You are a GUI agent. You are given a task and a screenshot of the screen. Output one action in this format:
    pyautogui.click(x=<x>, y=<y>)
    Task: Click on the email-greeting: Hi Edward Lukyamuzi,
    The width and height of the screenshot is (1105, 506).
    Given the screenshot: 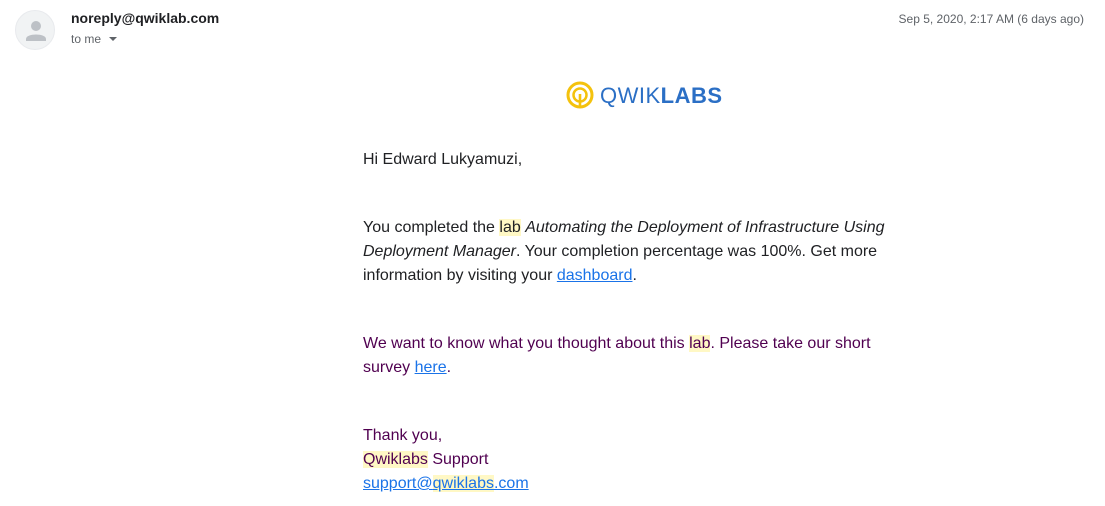 What is the action you would take?
    pyautogui.click(x=443, y=159)
    